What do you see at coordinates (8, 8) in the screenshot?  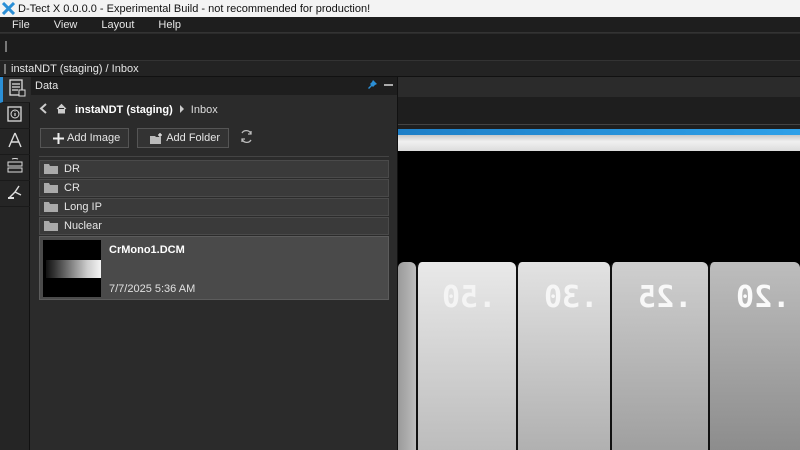 I see `app-logo-icon` at bounding box center [8, 8].